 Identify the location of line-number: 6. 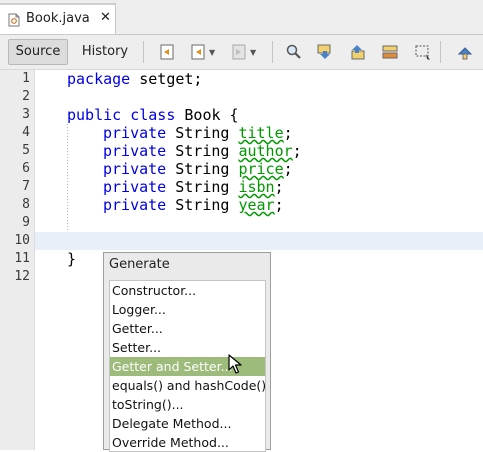
(26, 168).